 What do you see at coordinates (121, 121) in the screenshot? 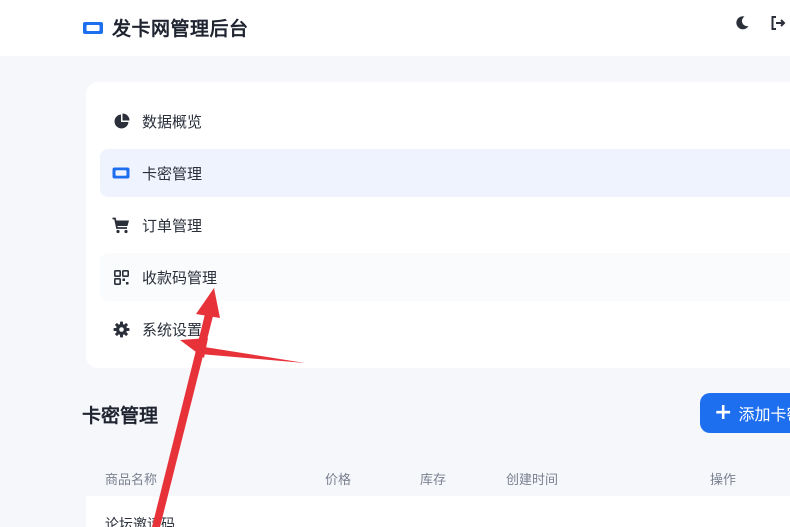
I see `pie-chart-icon` at bounding box center [121, 121].